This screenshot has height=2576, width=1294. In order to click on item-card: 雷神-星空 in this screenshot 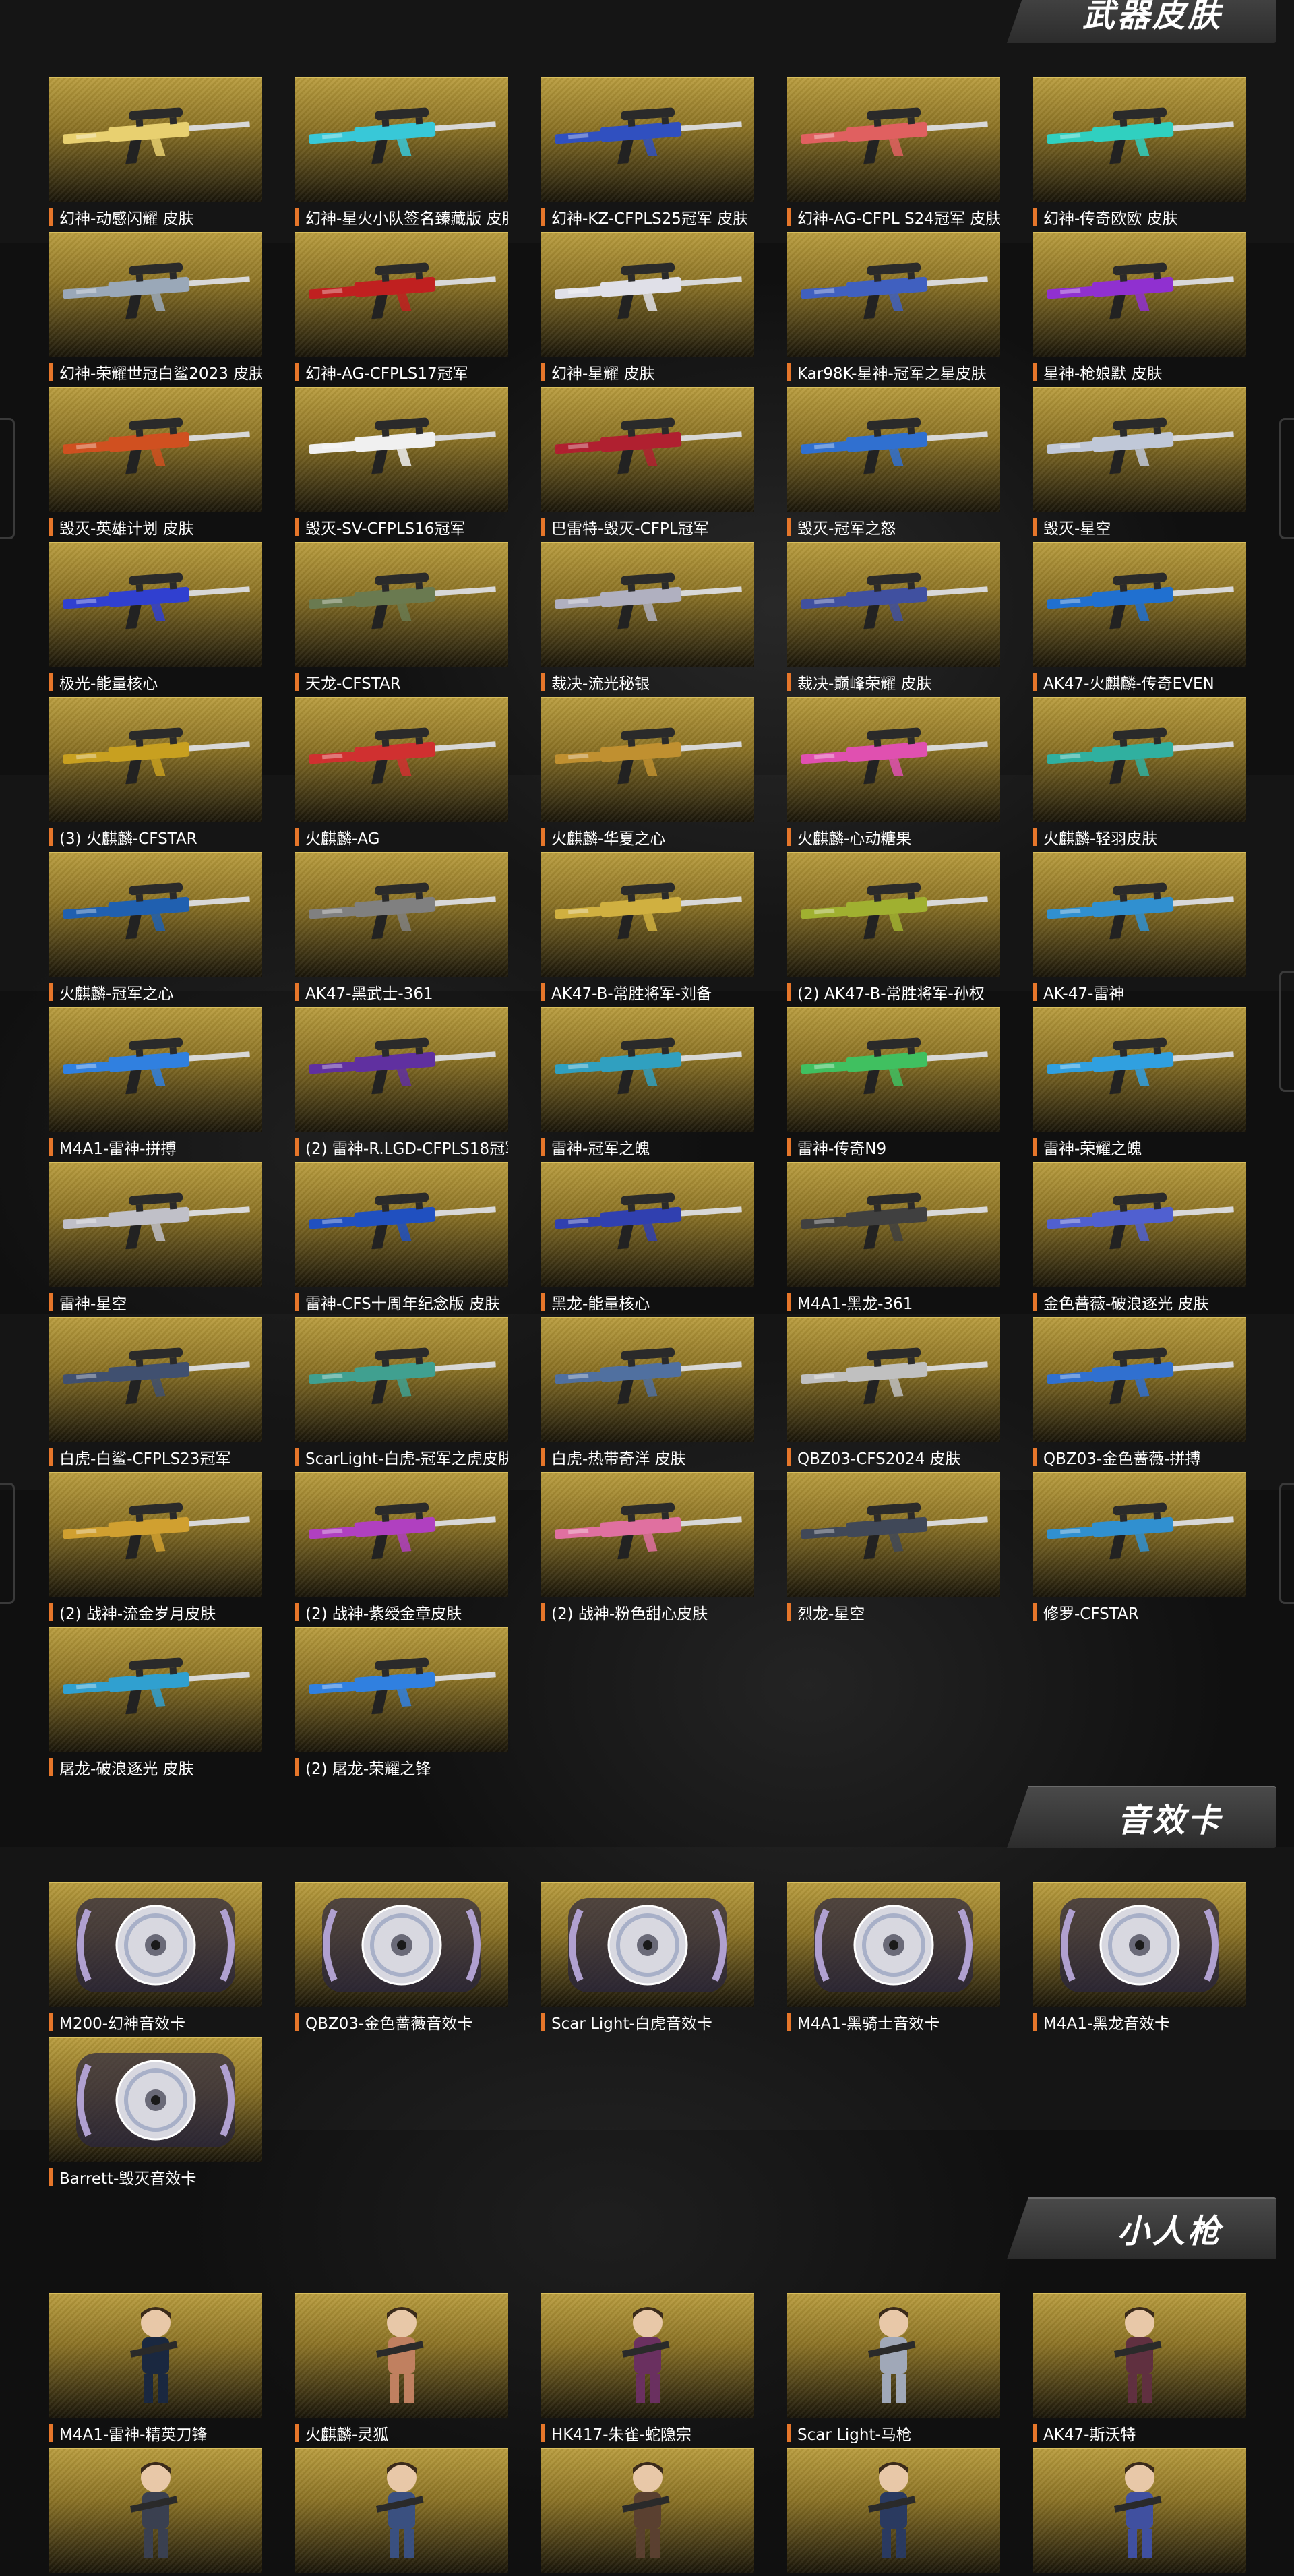, I will do `click(155, 1239)`.